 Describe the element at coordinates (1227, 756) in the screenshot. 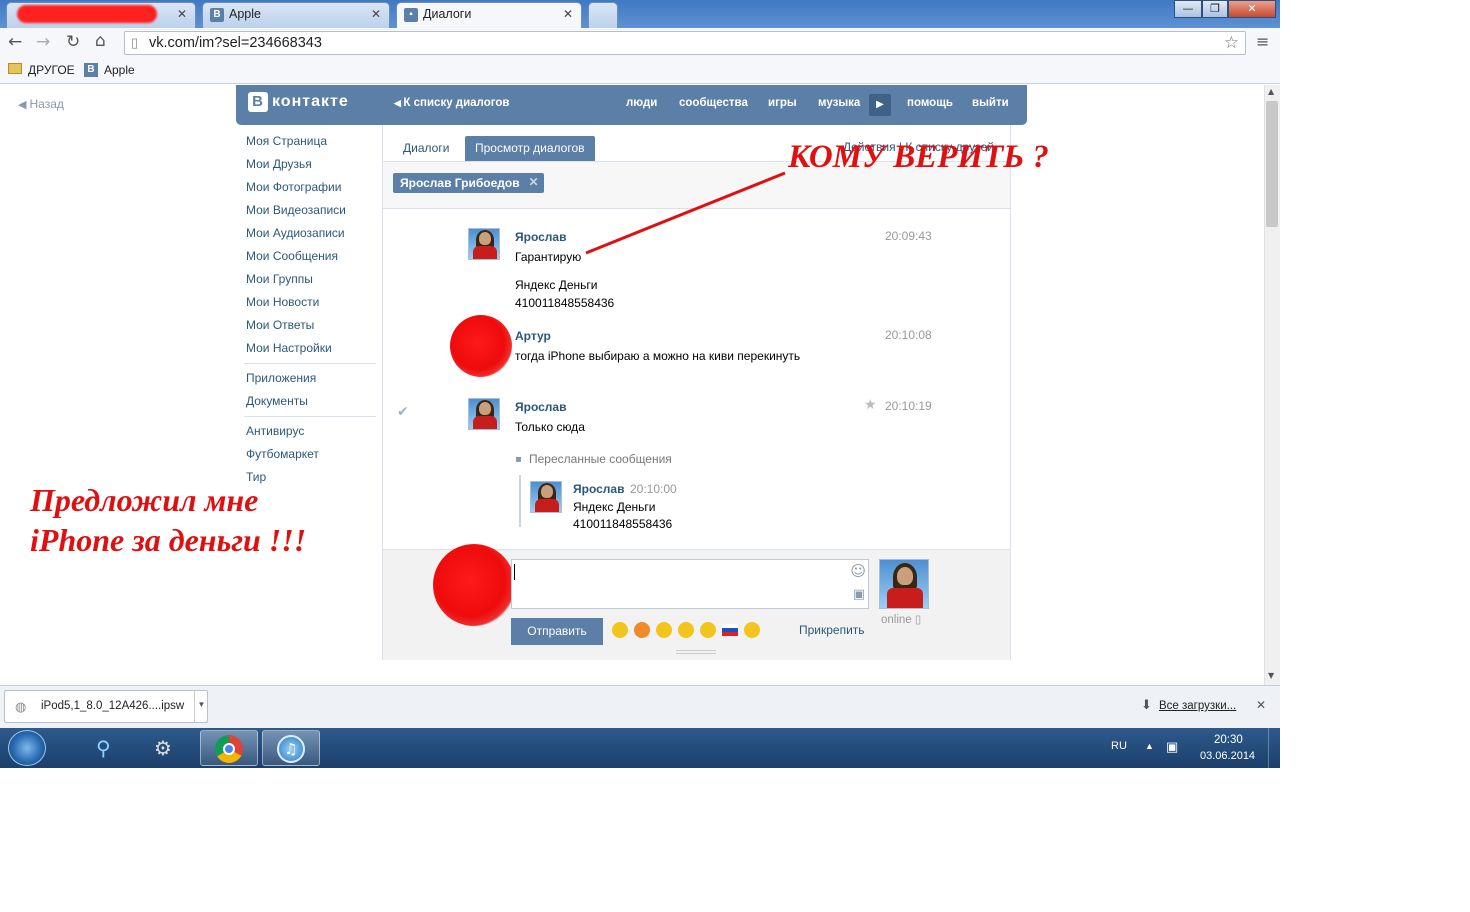

I see `clock-date: 03.06.2014` at that location.